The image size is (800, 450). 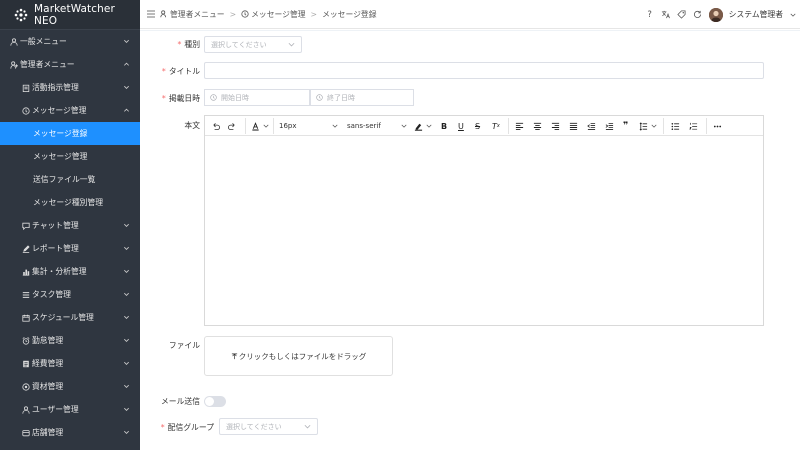 I want to click on sidebar-item-3: メッセージ管理, so click(x=70, y=110).